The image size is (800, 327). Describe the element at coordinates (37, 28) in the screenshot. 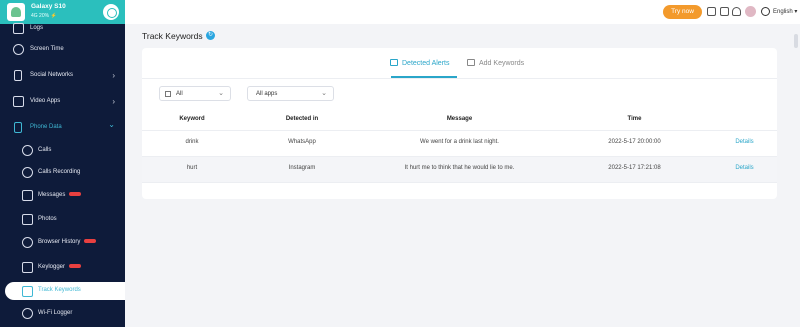

I see `sidebar-item-label: Logs` at that location.